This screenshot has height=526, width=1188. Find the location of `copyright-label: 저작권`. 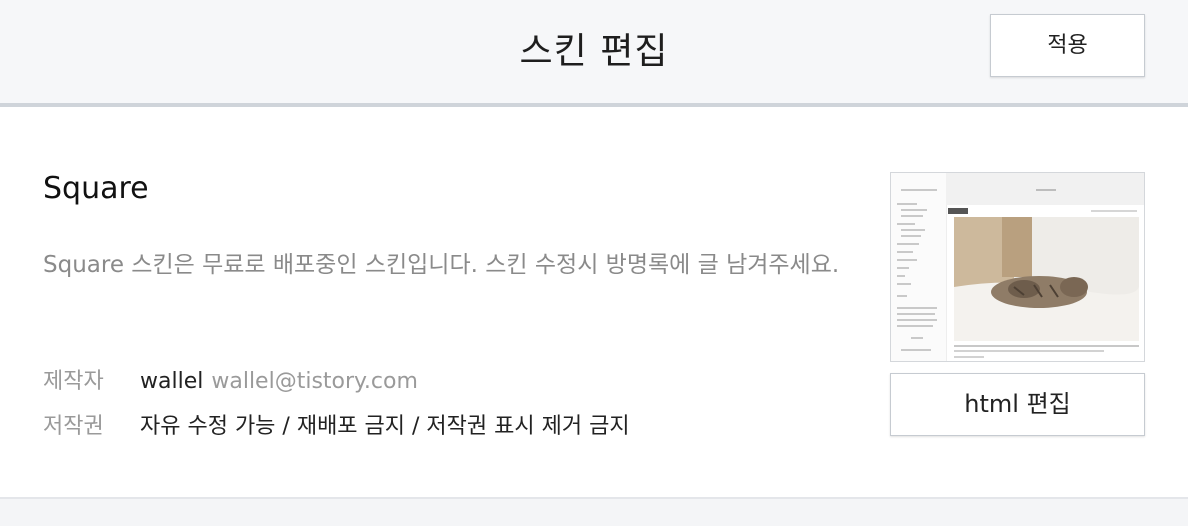

copyright-label: 저작권 is located at coordinates (73, 426).